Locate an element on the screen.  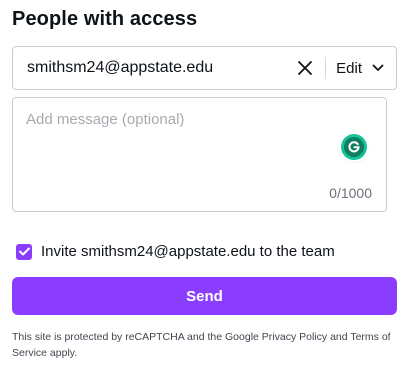
grammarly-icon is located at coordinates (354, 147).